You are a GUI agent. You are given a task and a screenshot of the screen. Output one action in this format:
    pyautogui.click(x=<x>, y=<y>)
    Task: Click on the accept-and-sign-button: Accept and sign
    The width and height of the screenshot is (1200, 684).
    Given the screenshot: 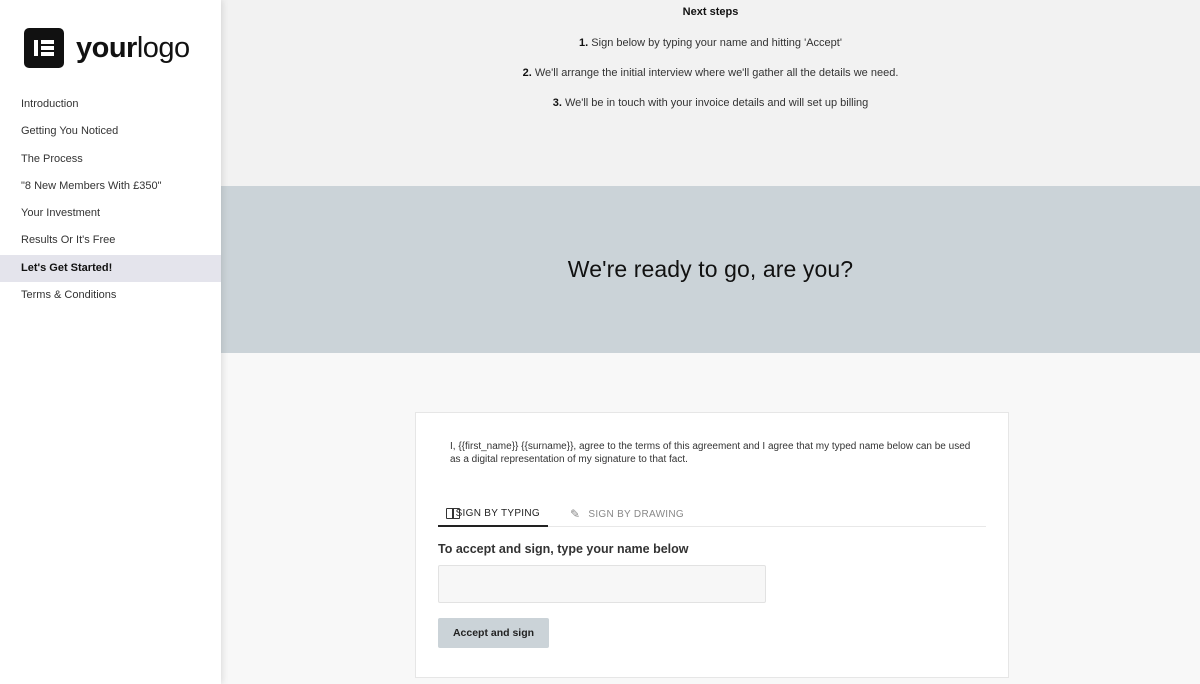 What is the action you would take?
    pyautogui.click(x=493, y=633)
    